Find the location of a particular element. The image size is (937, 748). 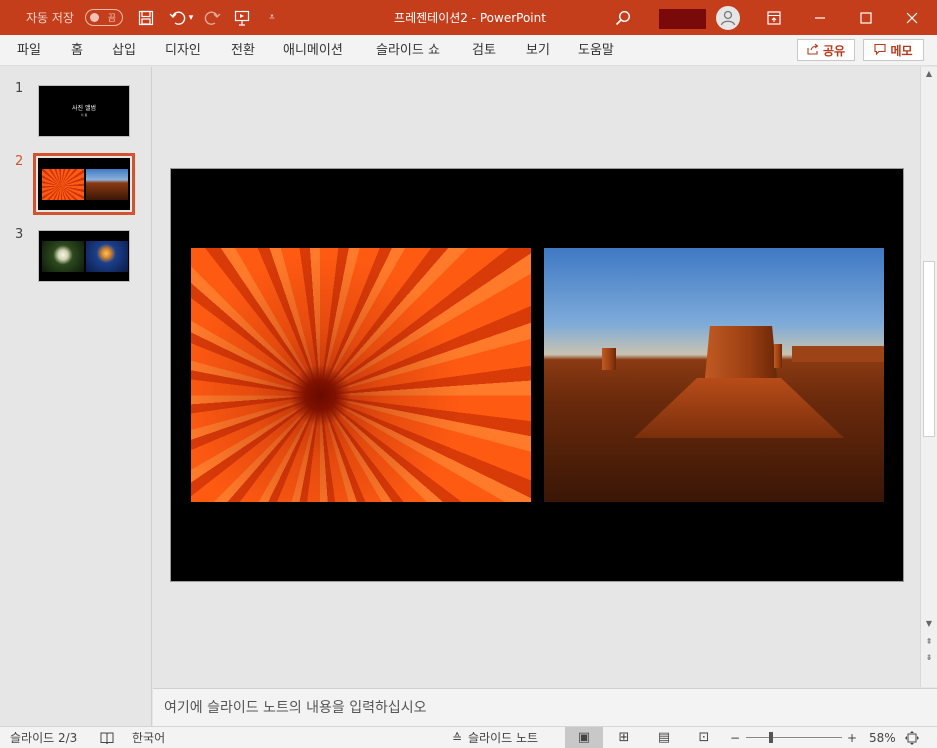

photo-desert is located at coordinates (714, 375).